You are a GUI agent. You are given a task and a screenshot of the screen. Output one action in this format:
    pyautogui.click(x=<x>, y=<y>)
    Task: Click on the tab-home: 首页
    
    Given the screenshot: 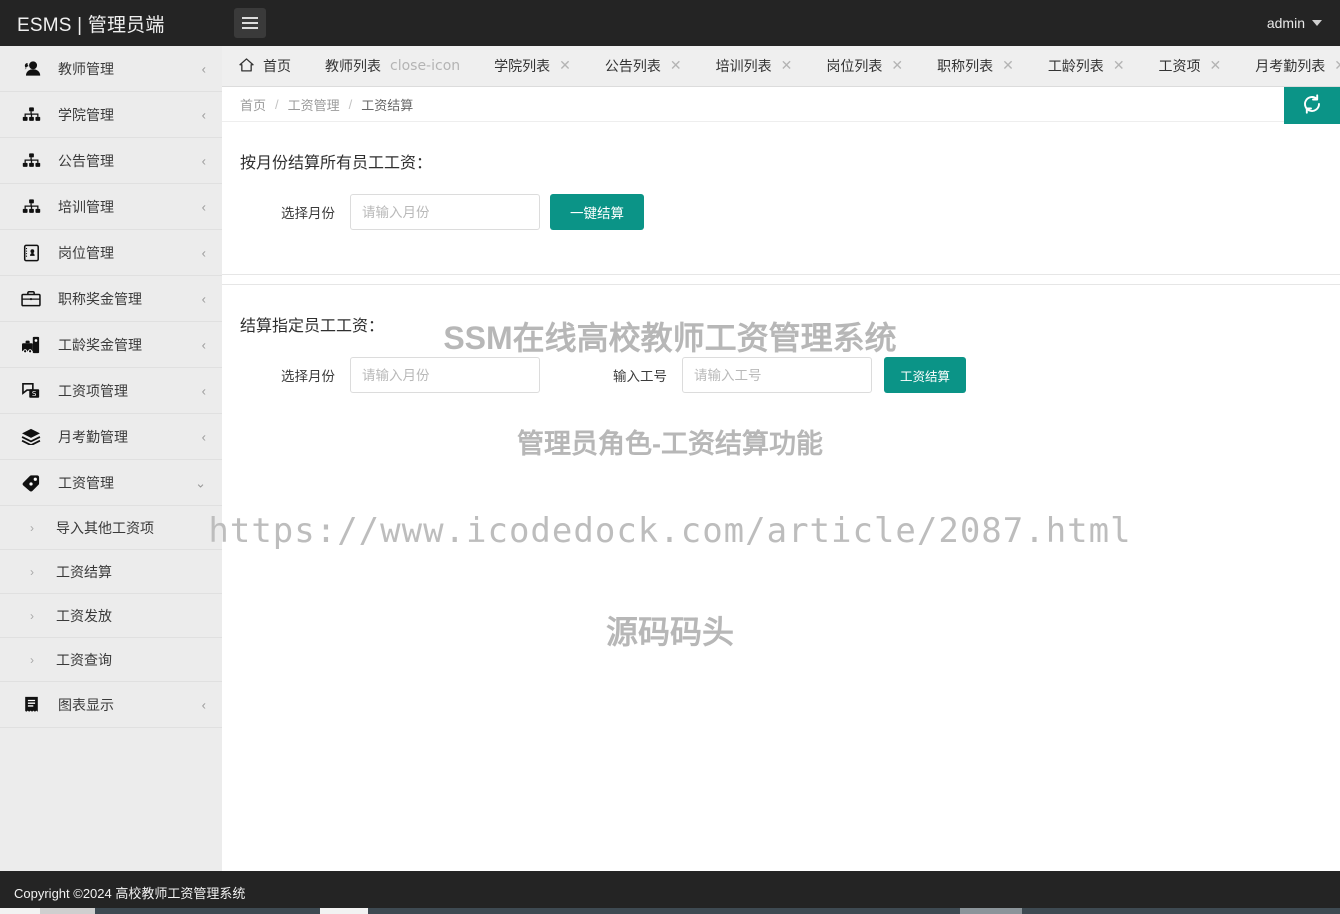 What is the action you would take?
    pyautogui.click(x=265, y=66)
    